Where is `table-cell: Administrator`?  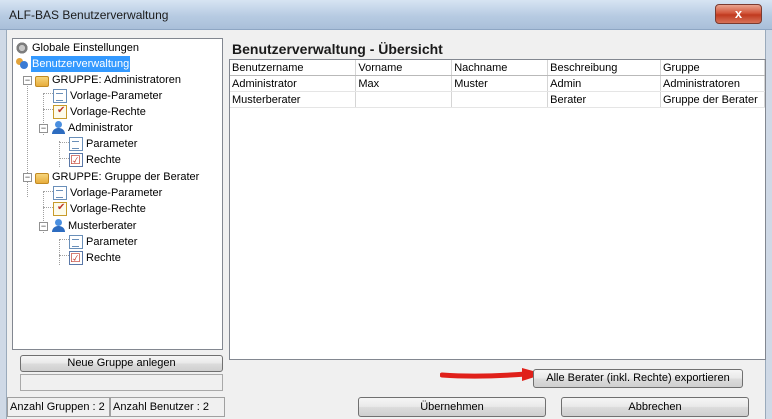
table-cell: Administrator is located at coordinates (293, 83).